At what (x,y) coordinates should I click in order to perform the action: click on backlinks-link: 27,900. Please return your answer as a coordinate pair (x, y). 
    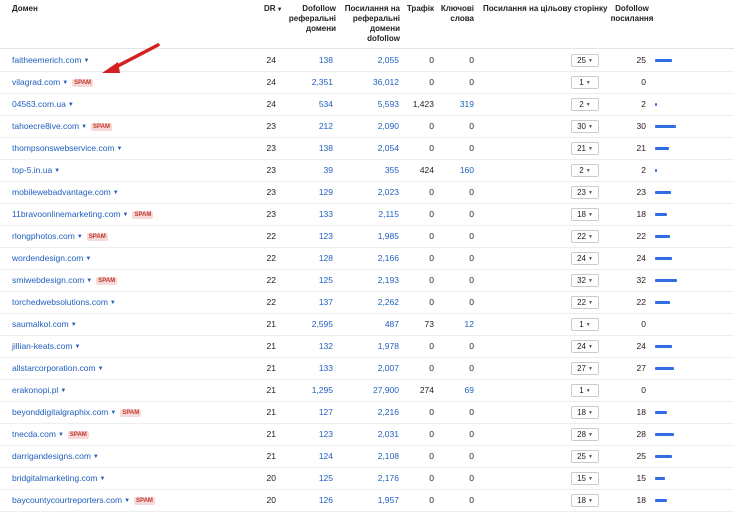
    Looking at the image, I should click on (374, 390).